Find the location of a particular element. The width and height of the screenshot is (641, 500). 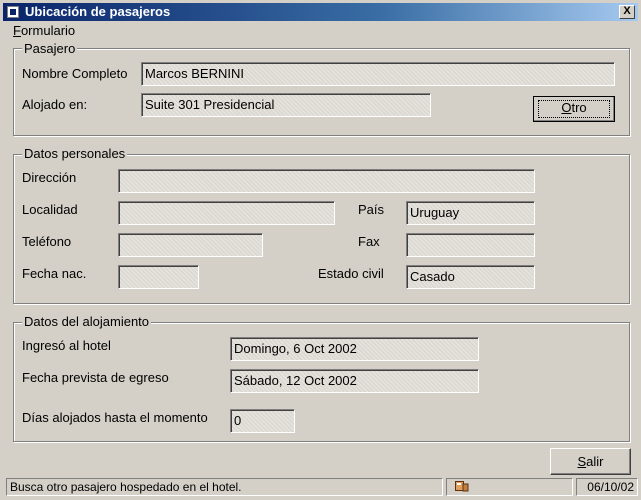

pasajero-legend: Pasajero is located at coordinates (50, 48).